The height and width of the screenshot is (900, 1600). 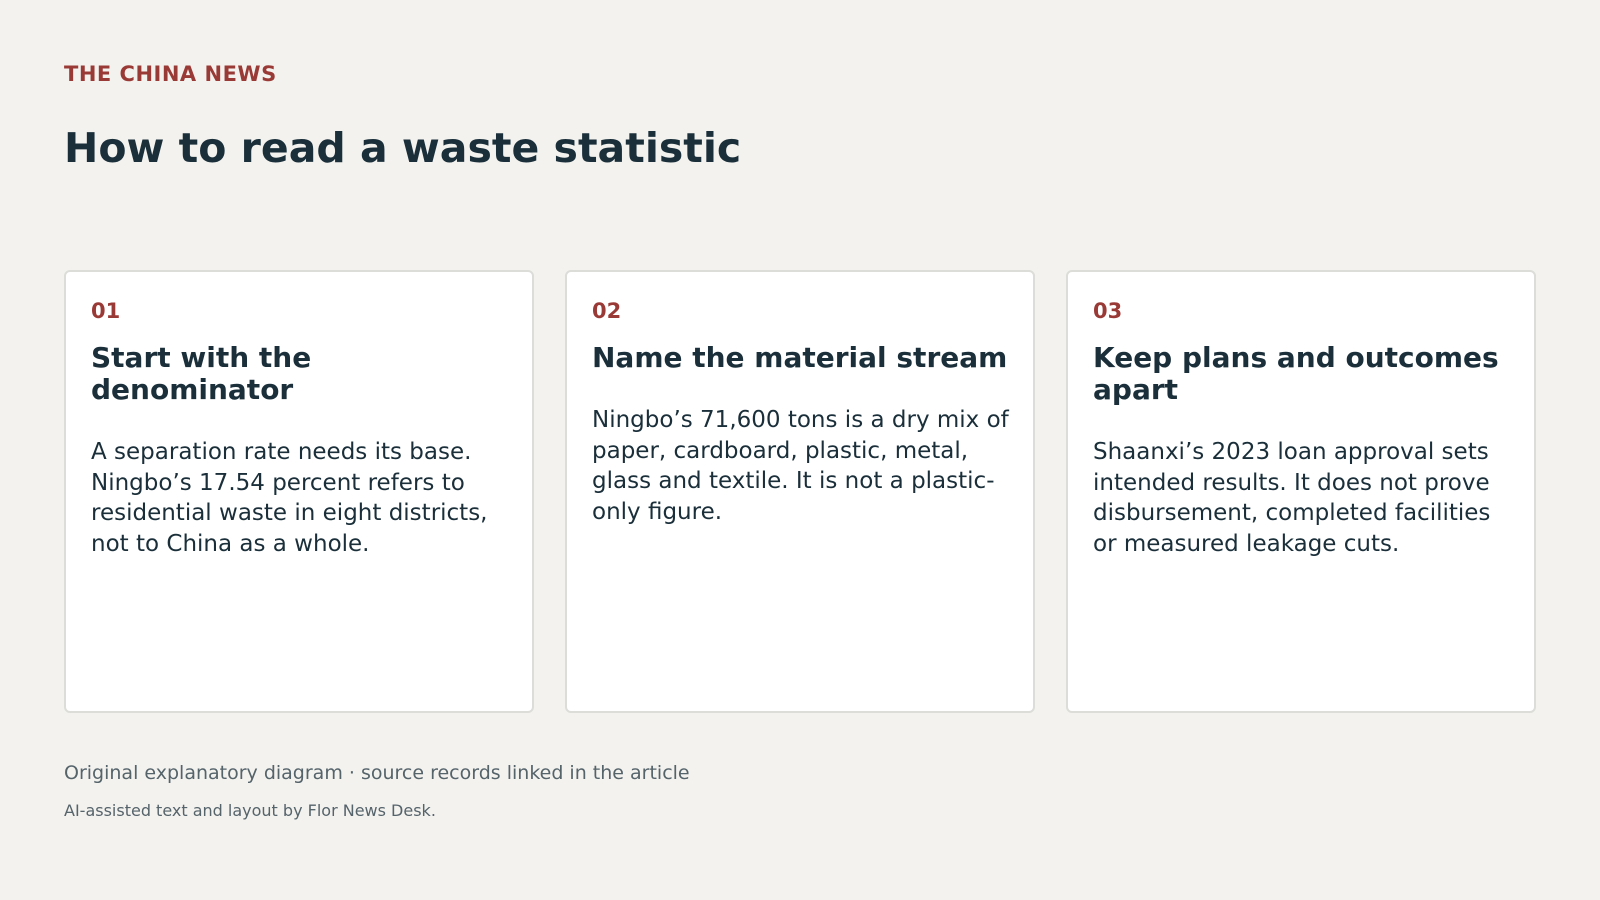 What do you see at coordinates (403, 148) in the screenshot?
I see `page-title: How to read a waste statistic` at bounding box center [403, 148].